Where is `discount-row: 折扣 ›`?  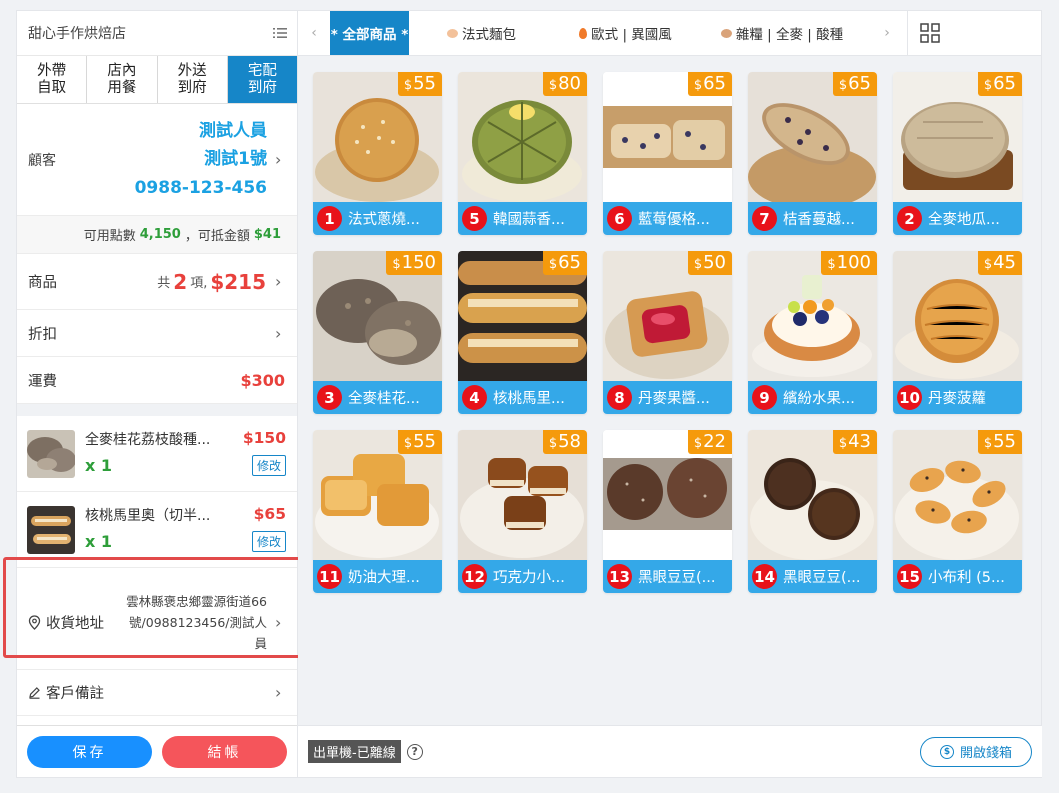 discount-row: 折扣 › is located at coordinates (157, 333).